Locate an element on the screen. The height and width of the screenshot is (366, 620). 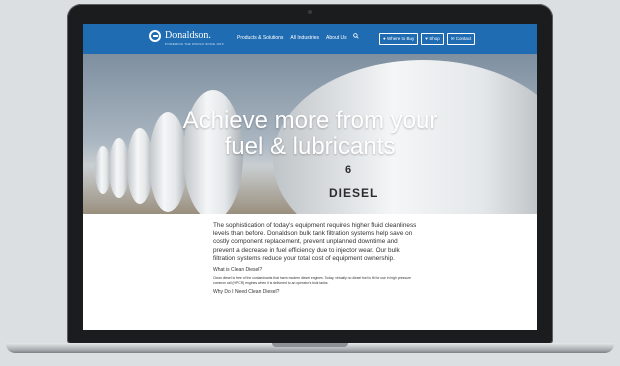
nav-link-products-solutions: Products & Solutions is located at coordinates (260, 38).